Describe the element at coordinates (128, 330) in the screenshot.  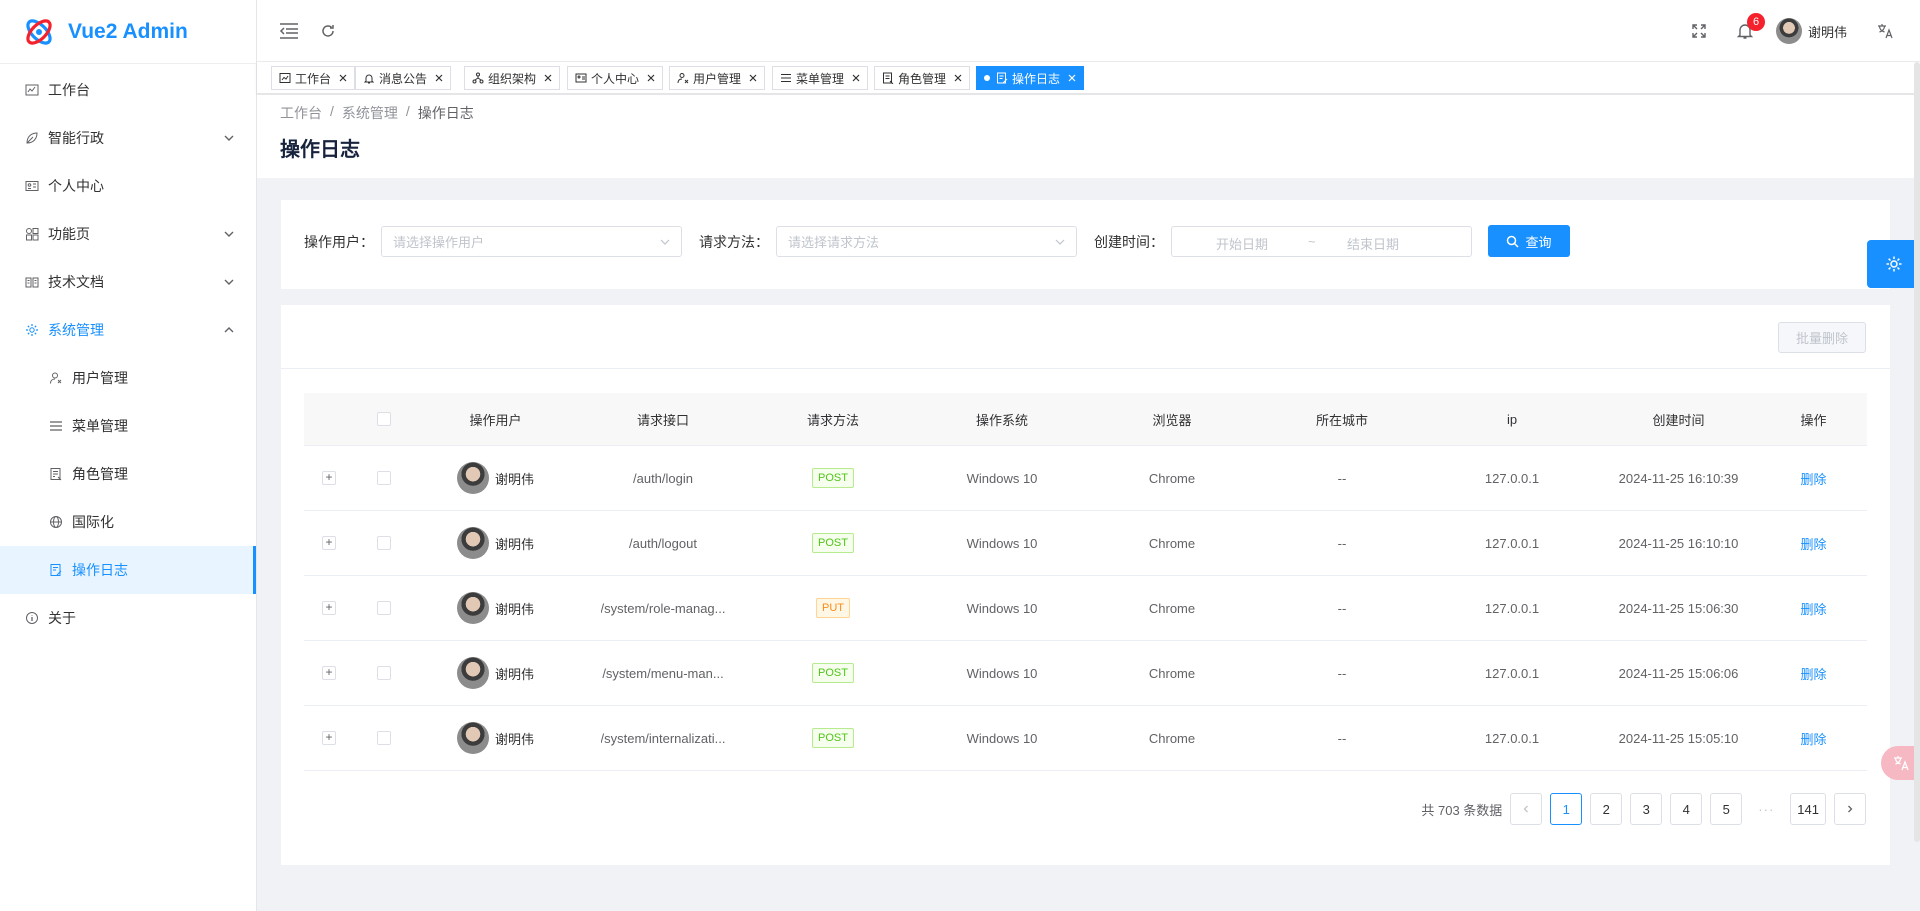
I see `sidebar-item-system: 系统管理` at that location.